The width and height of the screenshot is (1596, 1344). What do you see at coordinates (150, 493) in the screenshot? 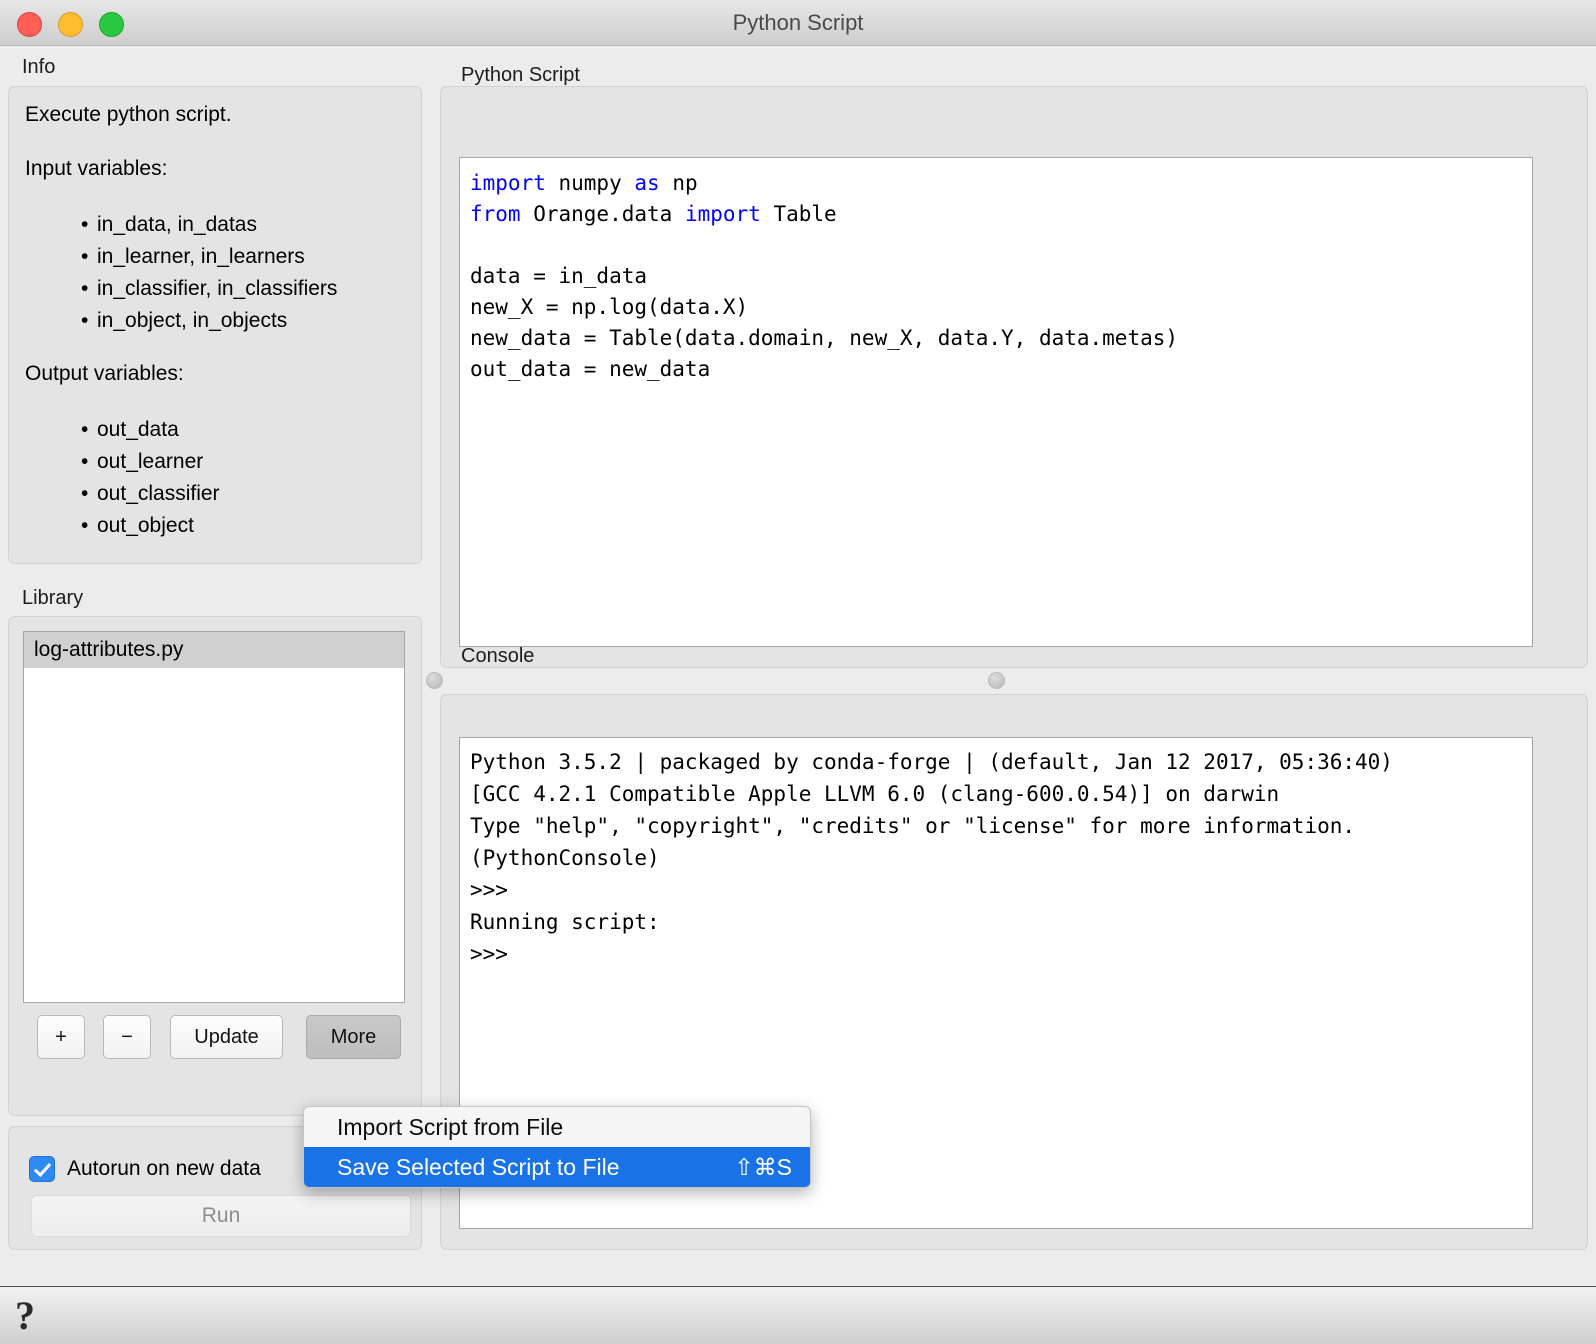
I see `info-output-item: • out_classifier` at bounding box center [150, 493].